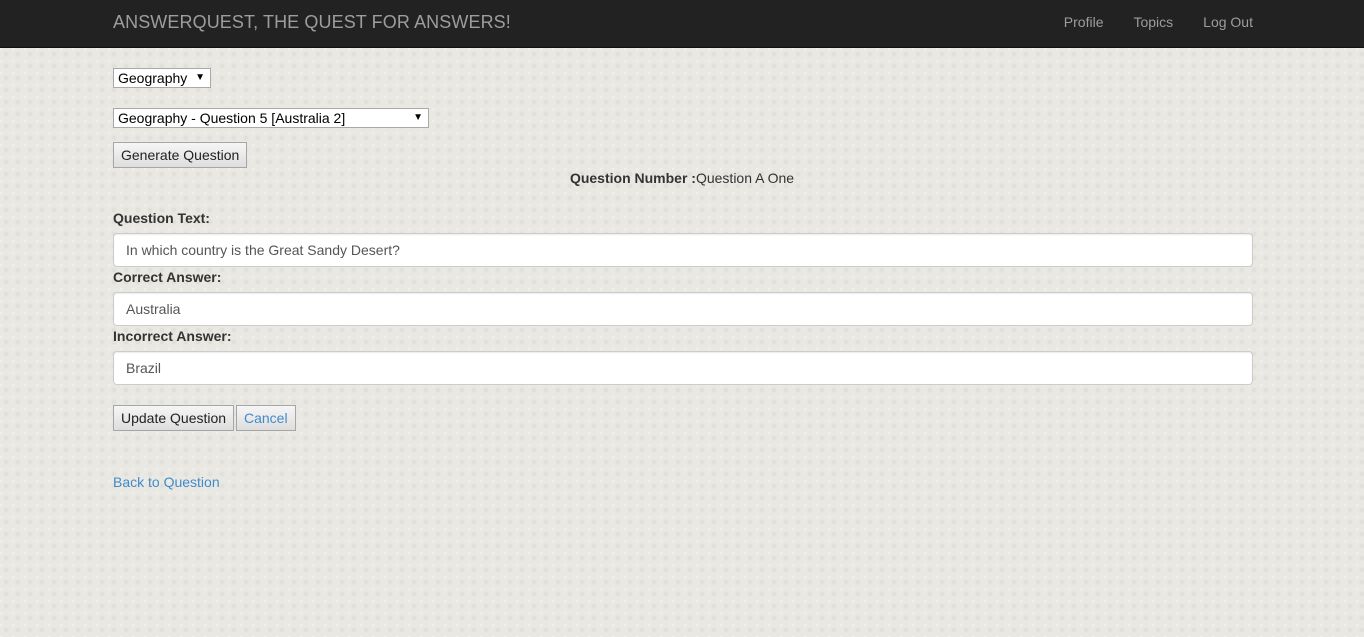 Image resolution: width=1364 pixels, height=637 pixels. I want to click on generate-question-button: Generate Question, so click(180, 155).